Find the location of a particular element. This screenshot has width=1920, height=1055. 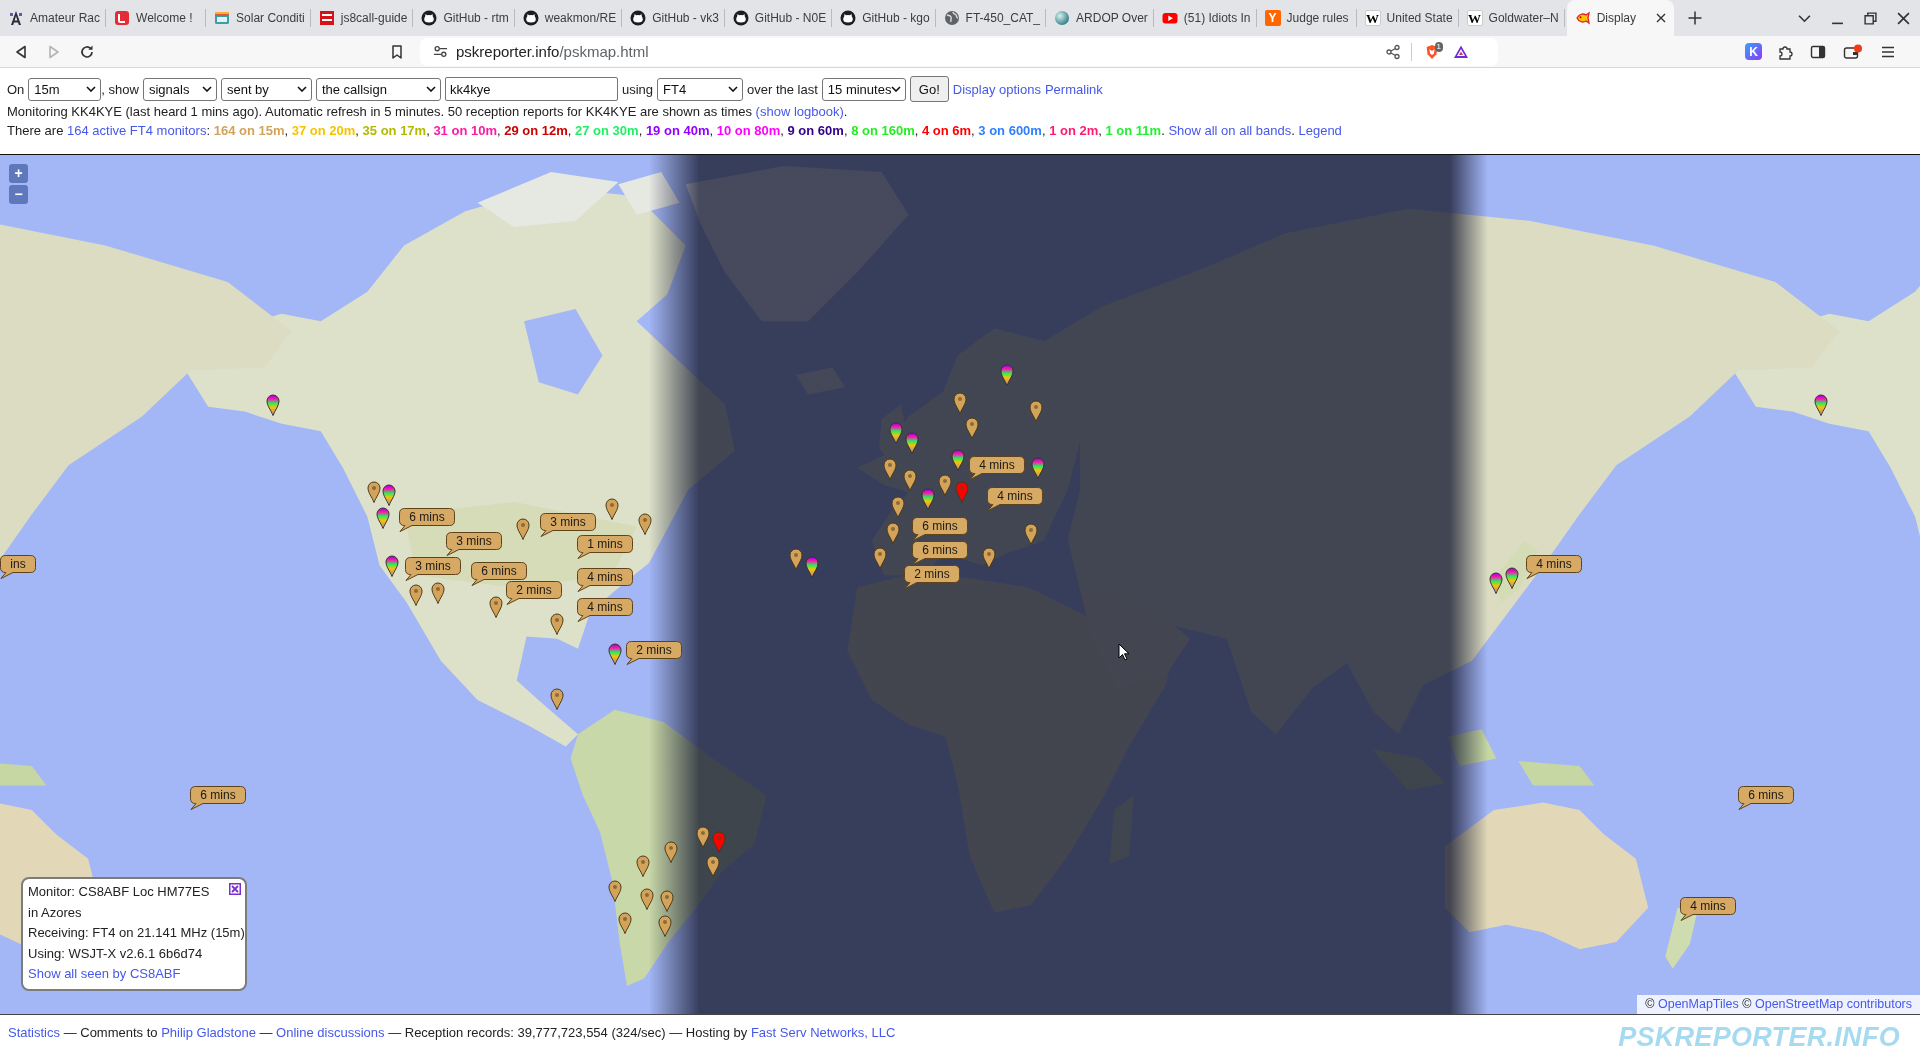

period-dropdown: 15 minutes is located at coordinates (863, 89).